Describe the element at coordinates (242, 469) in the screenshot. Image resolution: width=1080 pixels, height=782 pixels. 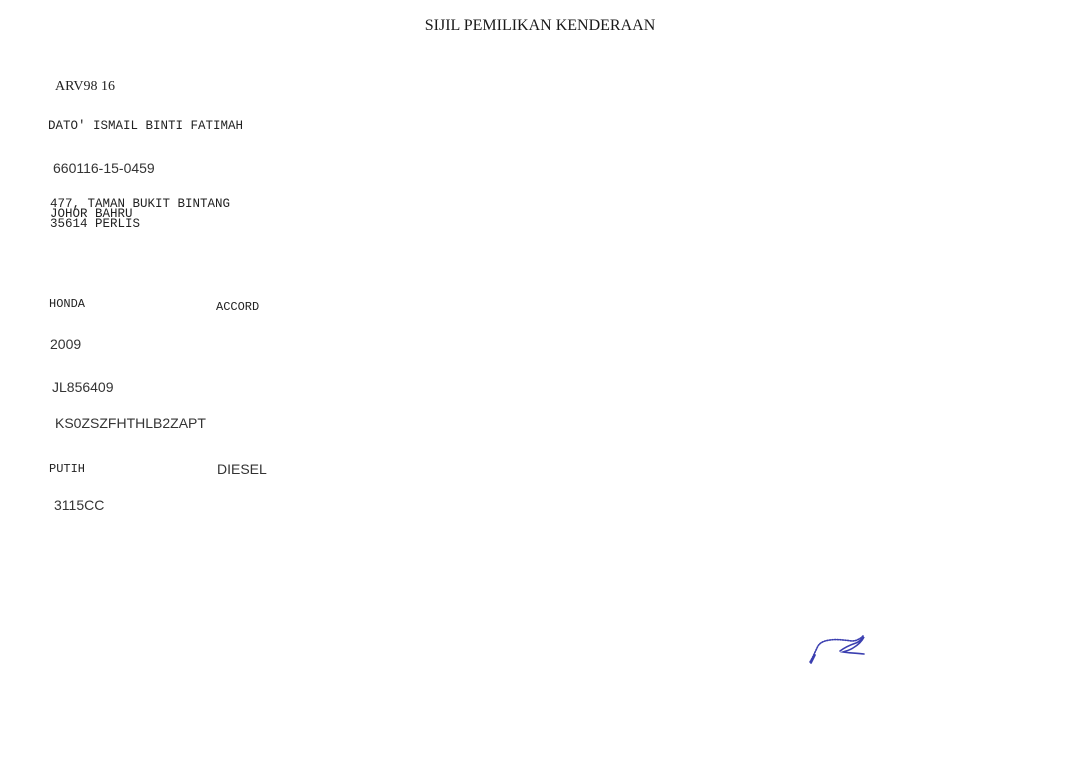
I see `fuel-type: DIESEL` at that location.